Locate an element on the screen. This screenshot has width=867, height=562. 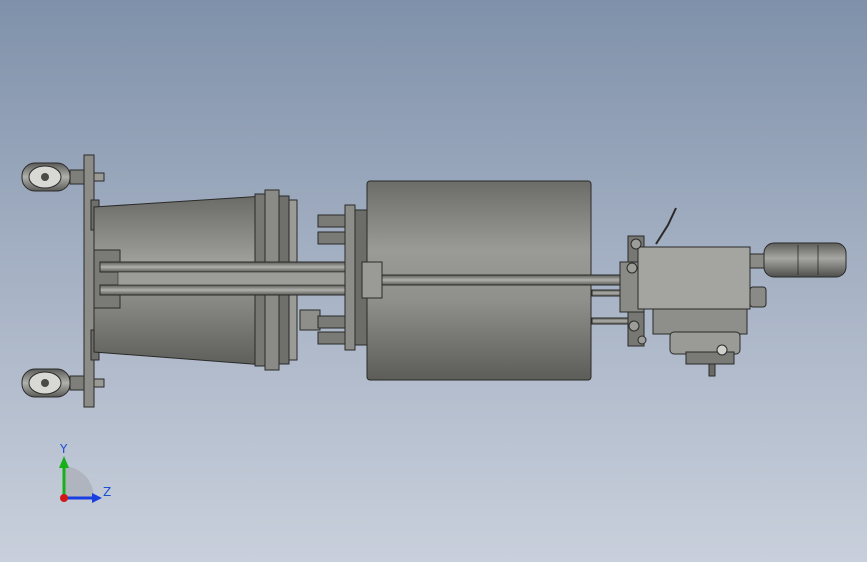
y-axis-arrowhead is located at coordinates (64, 462).